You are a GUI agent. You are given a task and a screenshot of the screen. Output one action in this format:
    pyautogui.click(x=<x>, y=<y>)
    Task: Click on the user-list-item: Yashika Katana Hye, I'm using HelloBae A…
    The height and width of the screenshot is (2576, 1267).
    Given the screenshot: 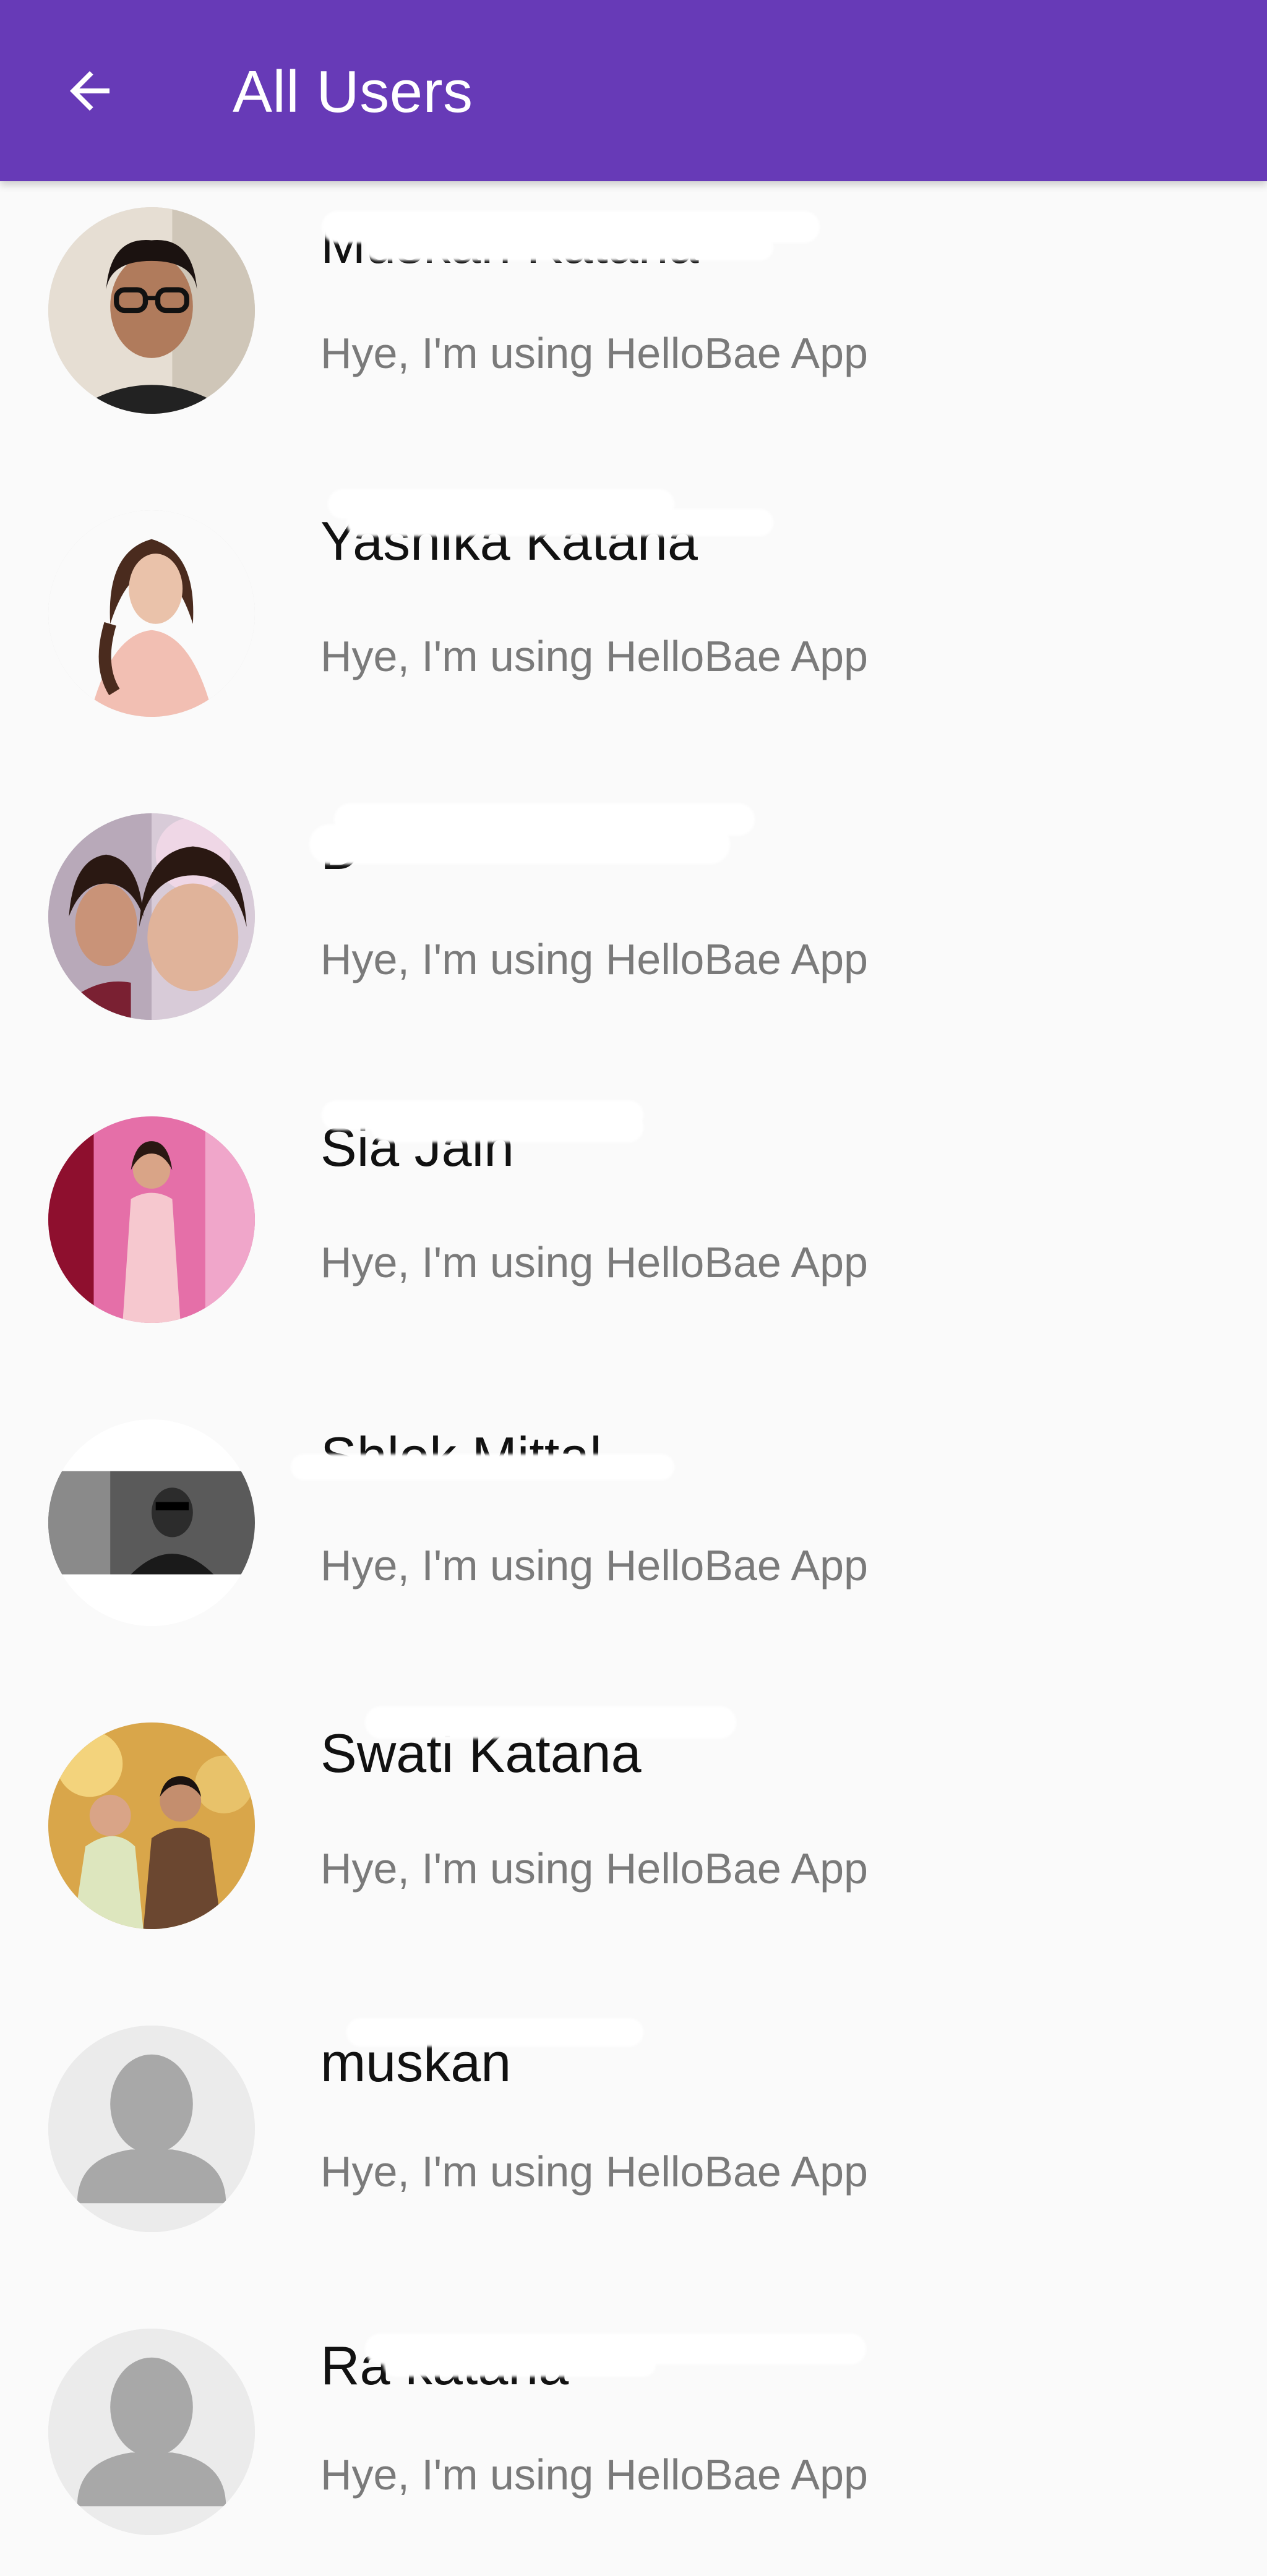 What is the action you would take?
    pyautogui.click(x=633, y=636)
    